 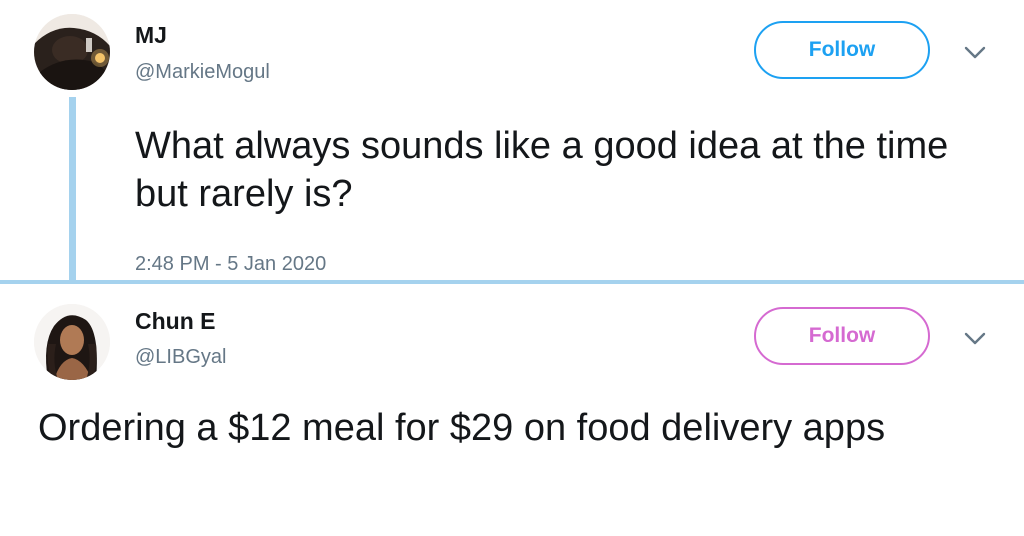 I want to click on avatar-chun-e, so click(x=72, y=342).